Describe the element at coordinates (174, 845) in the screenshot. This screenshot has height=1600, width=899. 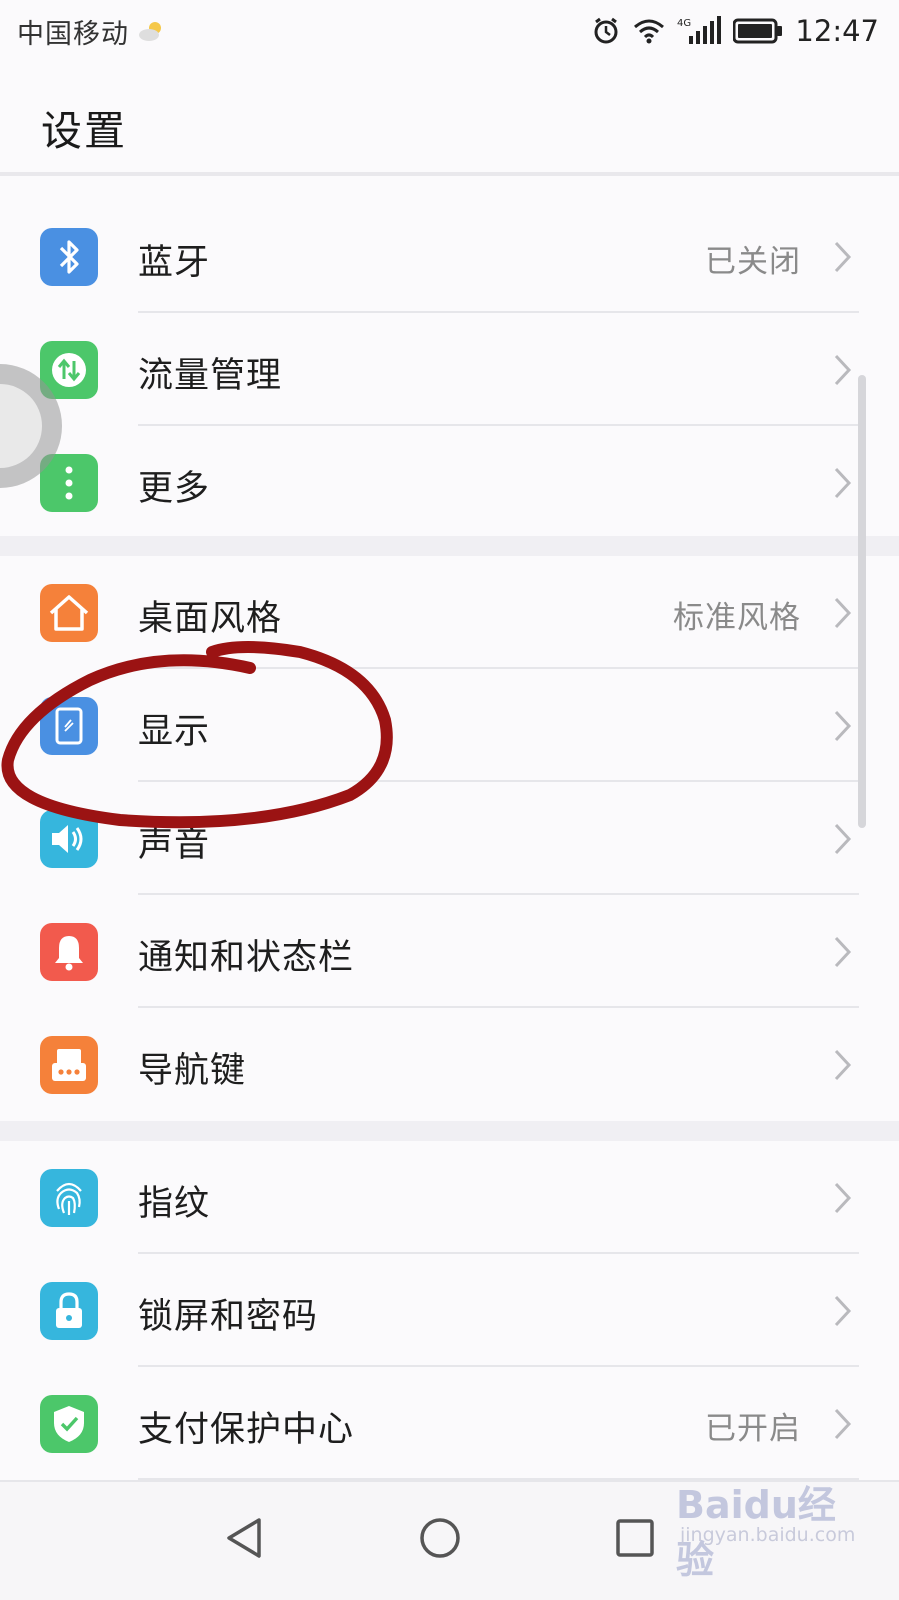
I see `settings-row-label: 声音` at that location.